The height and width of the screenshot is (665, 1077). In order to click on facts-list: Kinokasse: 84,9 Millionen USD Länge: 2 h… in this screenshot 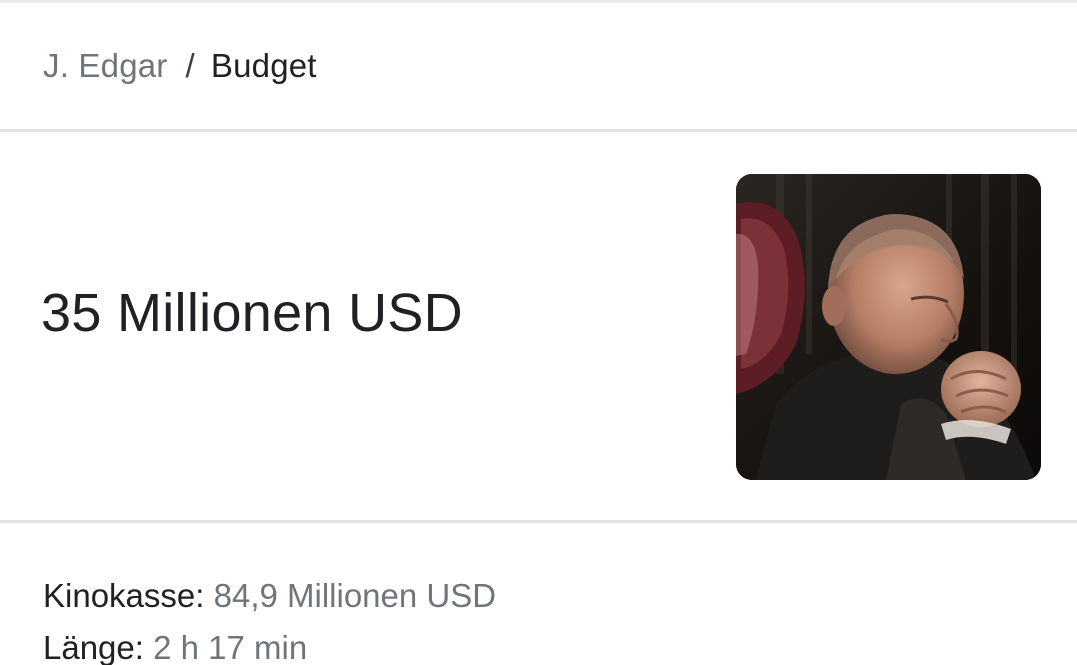, I will do `click(269, 617)`.